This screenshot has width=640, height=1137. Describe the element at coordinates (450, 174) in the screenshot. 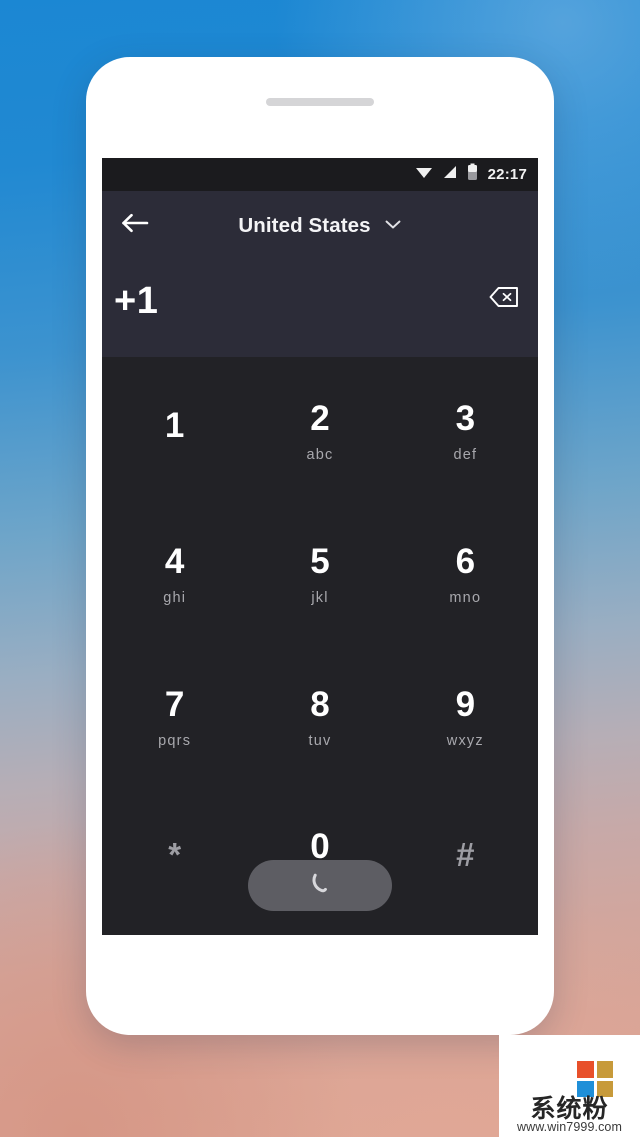

I see `signal-icon` at that location.